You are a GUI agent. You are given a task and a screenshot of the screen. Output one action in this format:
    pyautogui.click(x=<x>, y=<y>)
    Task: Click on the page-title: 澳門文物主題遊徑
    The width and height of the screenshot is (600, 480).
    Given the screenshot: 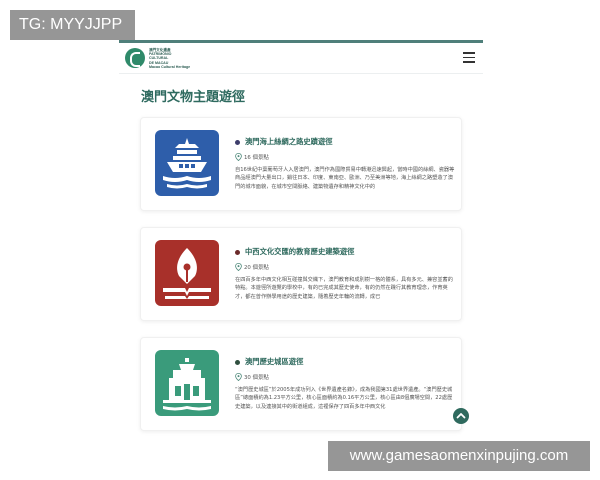 What is the action you would take?
    pyautogui.click(x=193, y=97)
    